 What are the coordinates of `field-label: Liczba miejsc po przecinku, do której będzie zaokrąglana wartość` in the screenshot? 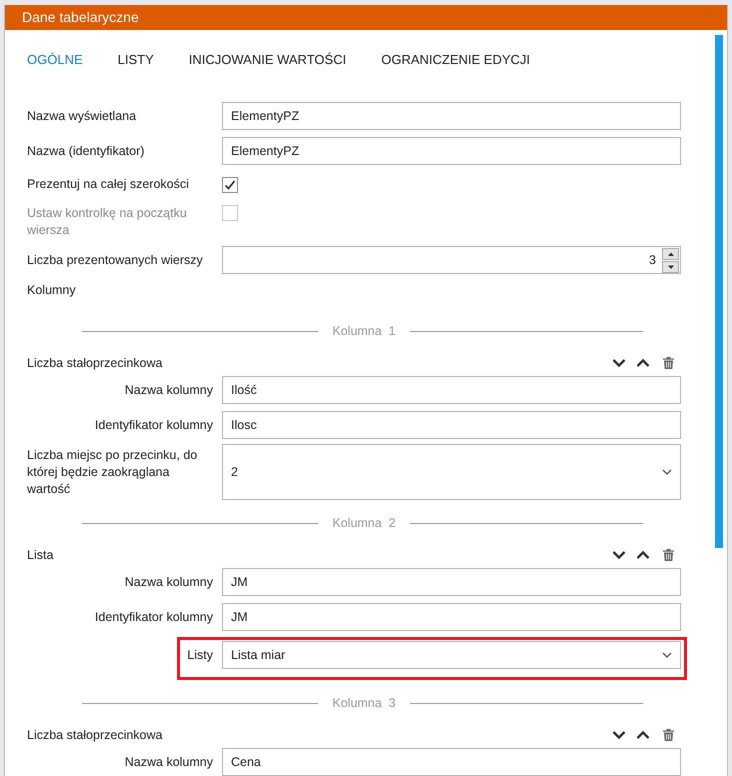 It's located at (112, 472).